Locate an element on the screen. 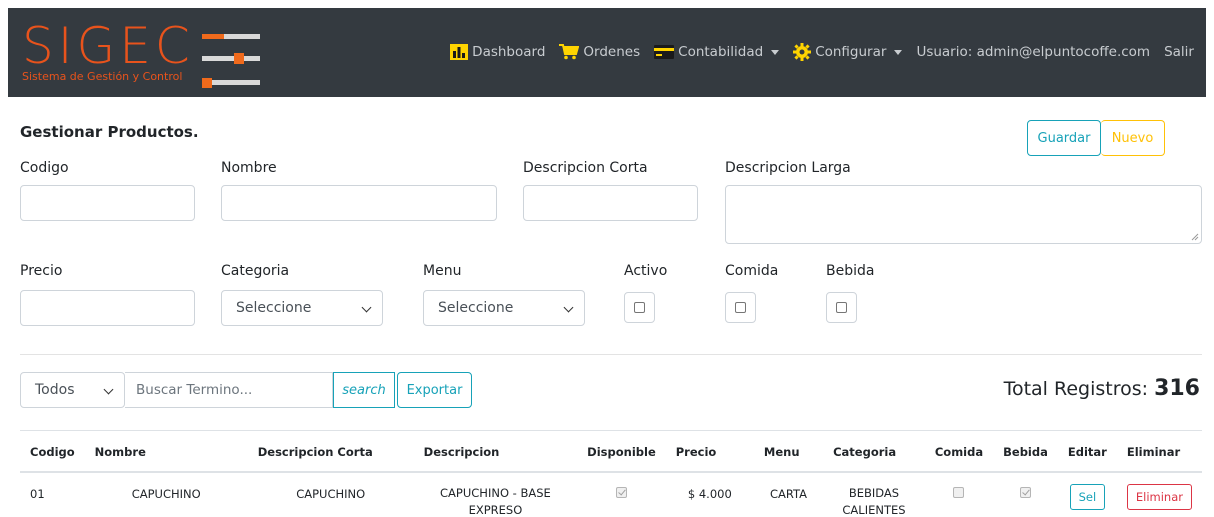 The width and height of the screenshot is (1214, 517). cell-codigo: 01 is located at coordinates (52, 494).